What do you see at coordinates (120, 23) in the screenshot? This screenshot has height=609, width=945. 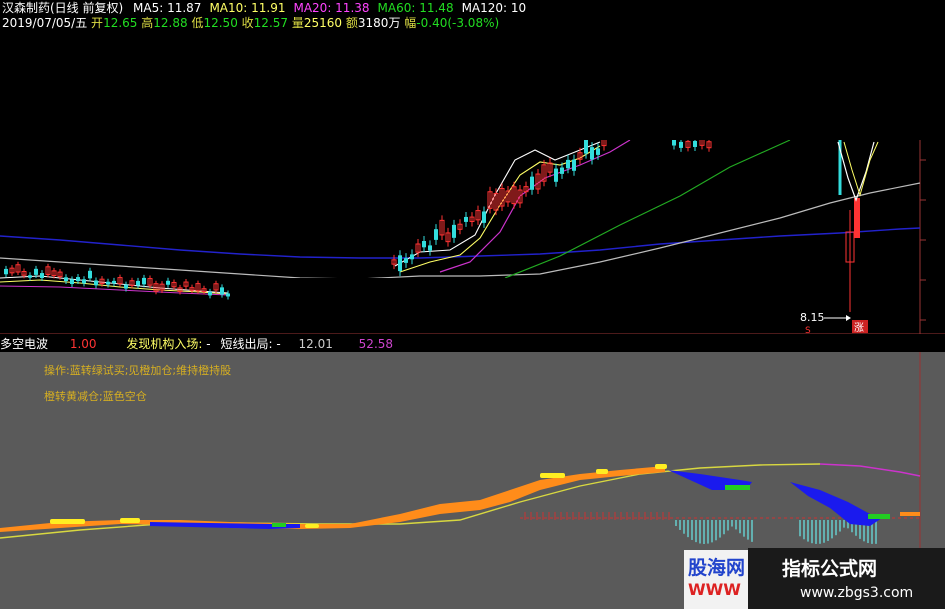 I see `open-value: 12.65` at bounding box center [120, 23].